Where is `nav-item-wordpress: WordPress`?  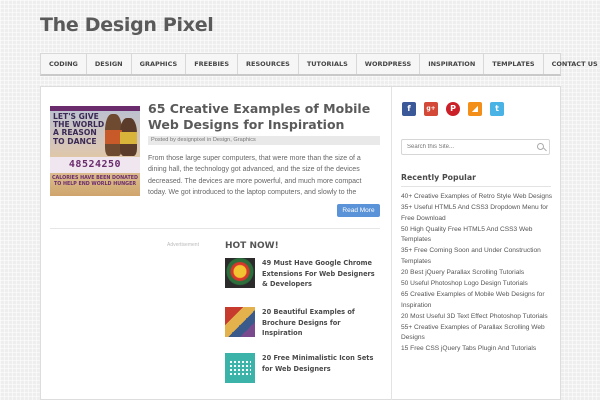
nav-item-wordpress: WordPress is located at coordinates (389, 64).